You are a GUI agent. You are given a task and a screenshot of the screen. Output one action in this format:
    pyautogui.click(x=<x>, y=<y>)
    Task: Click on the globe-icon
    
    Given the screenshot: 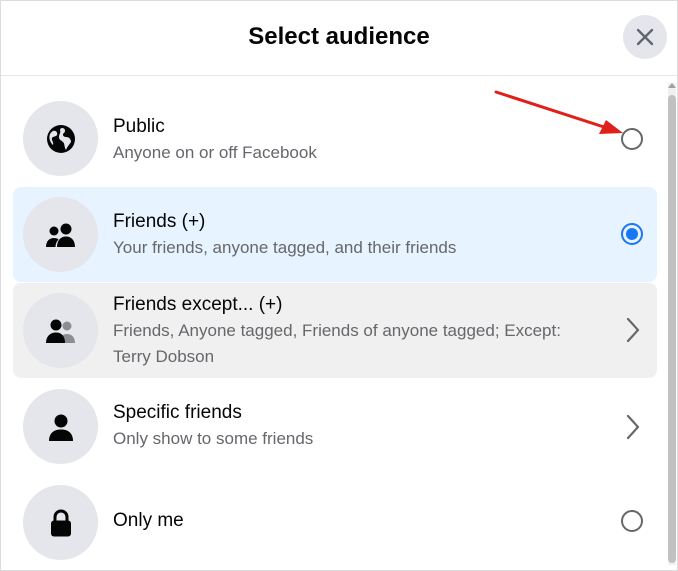 What is the action you would take?
    pyautogui.click(x=60, y=138)
    